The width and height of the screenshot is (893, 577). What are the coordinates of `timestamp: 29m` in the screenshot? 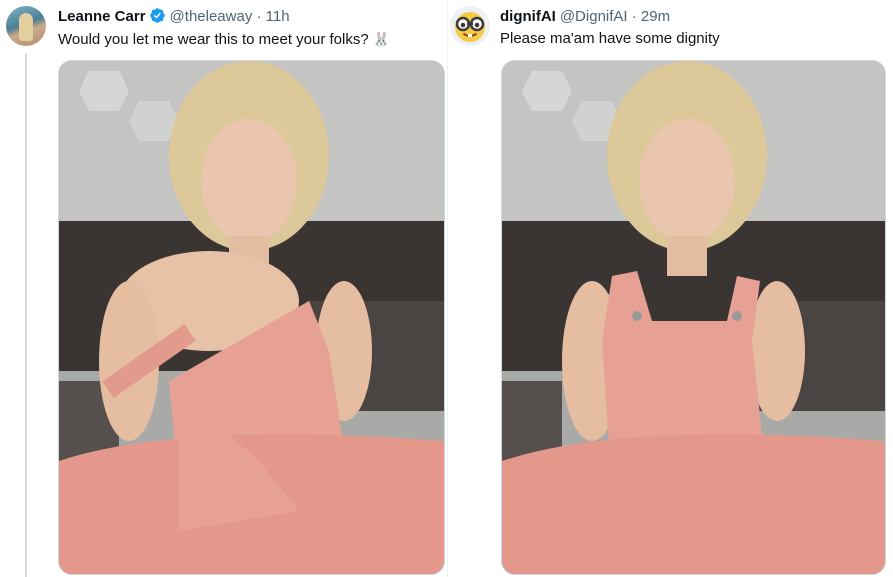 It's located at (655, 16).